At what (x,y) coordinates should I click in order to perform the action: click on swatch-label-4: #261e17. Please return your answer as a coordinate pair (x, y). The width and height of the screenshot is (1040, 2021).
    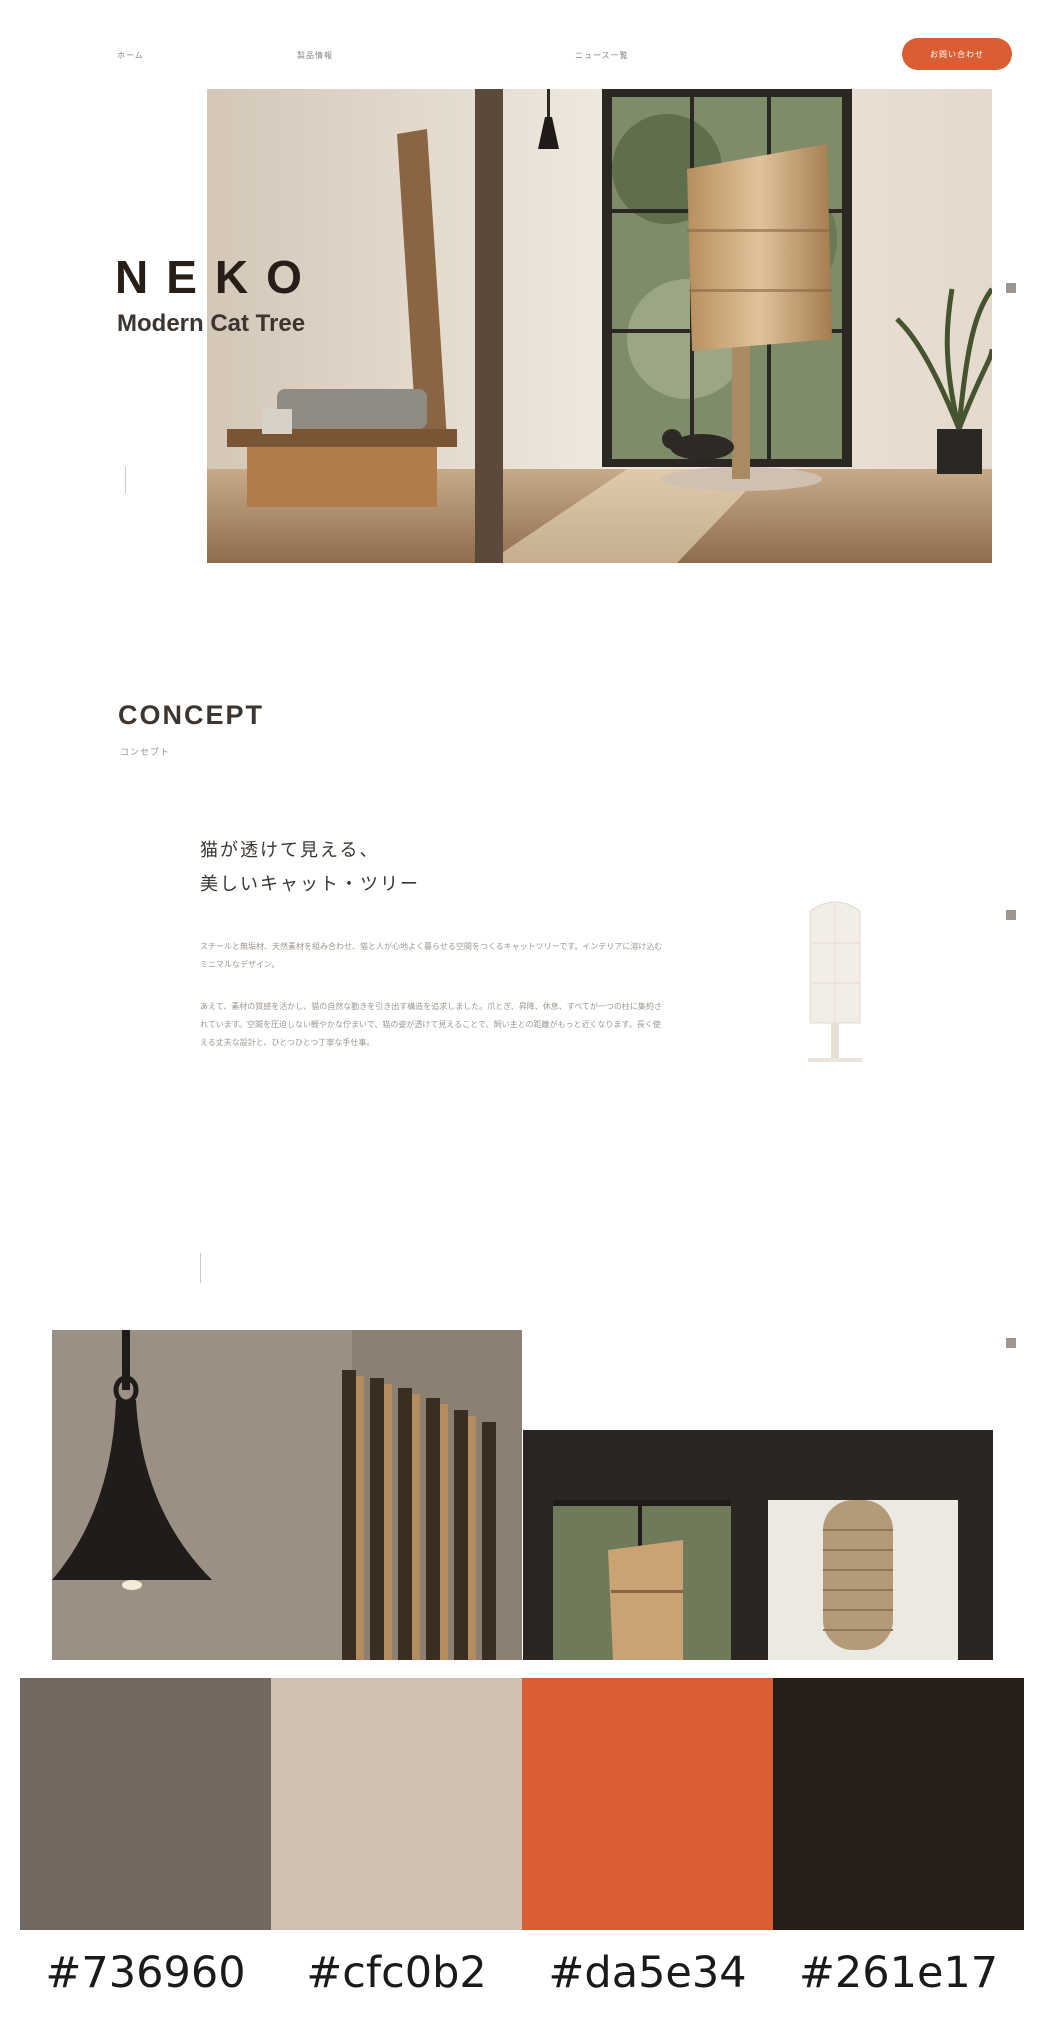
    Looking at the image, I should click on (898, 1973).